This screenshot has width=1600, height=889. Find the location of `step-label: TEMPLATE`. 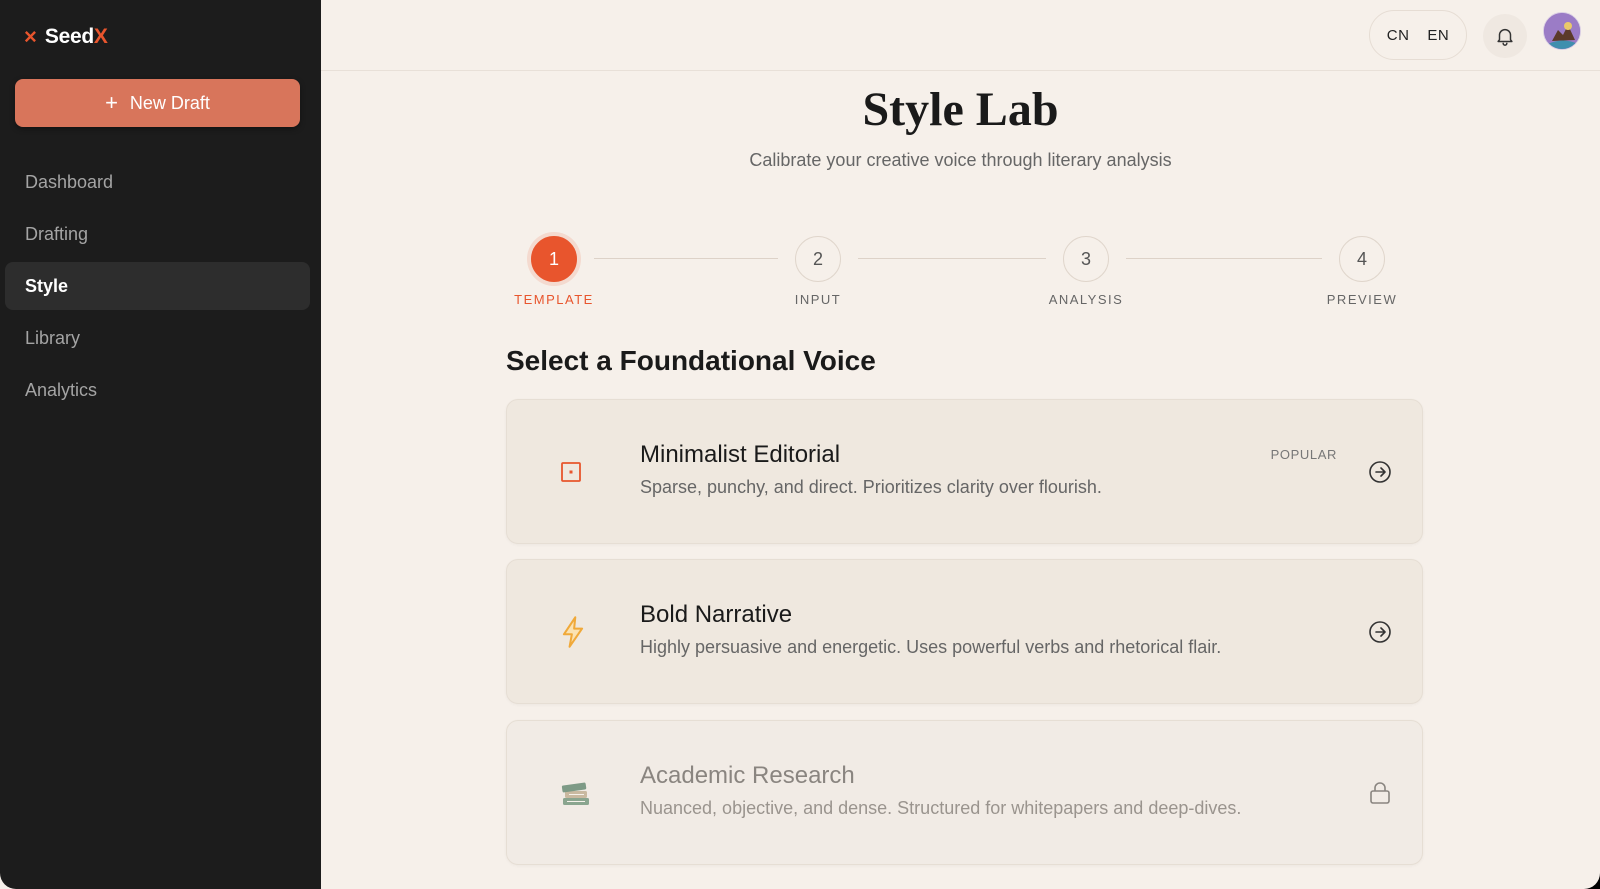

step-label: TEMPLATE is located at coordinates (554, 299).